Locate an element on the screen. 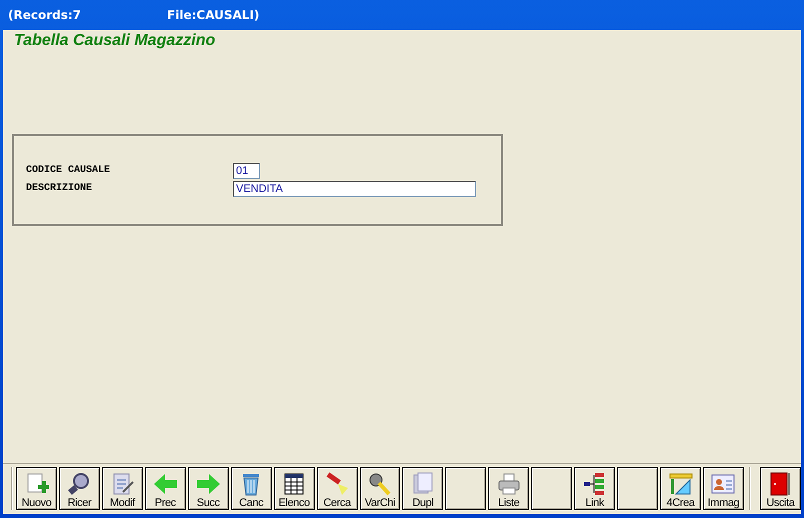 The image size is (804, 518). input-field: 01 is located at coordinates (246, 170).